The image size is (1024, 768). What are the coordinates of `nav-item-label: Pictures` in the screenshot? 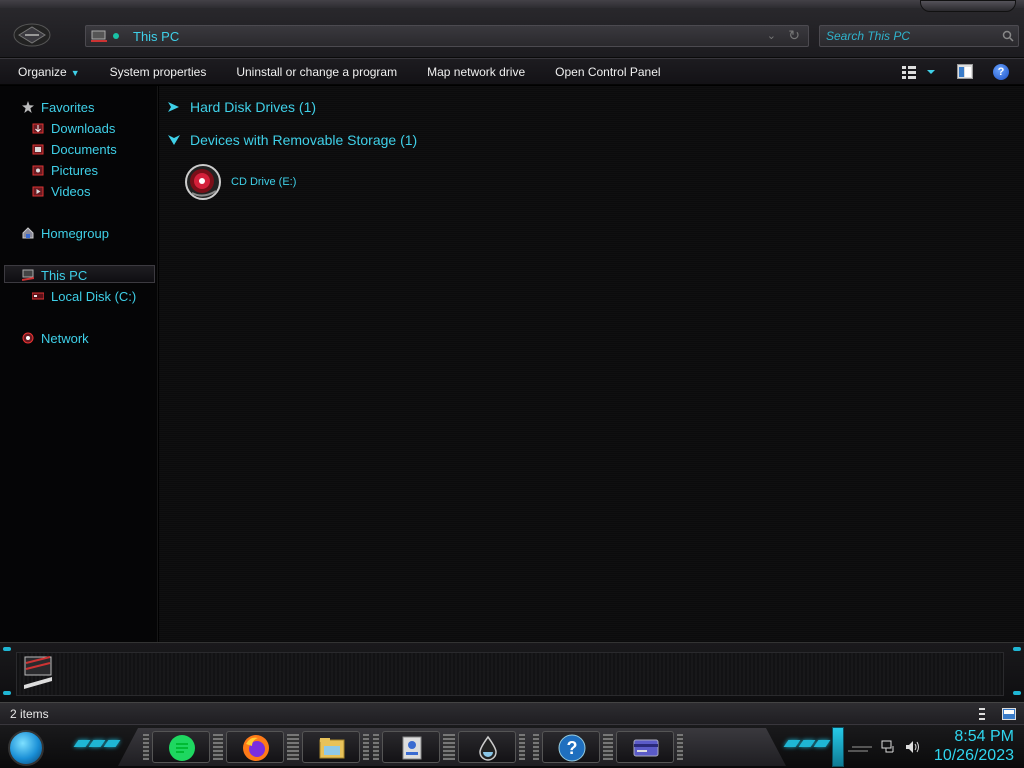 It's located at (74, 170).